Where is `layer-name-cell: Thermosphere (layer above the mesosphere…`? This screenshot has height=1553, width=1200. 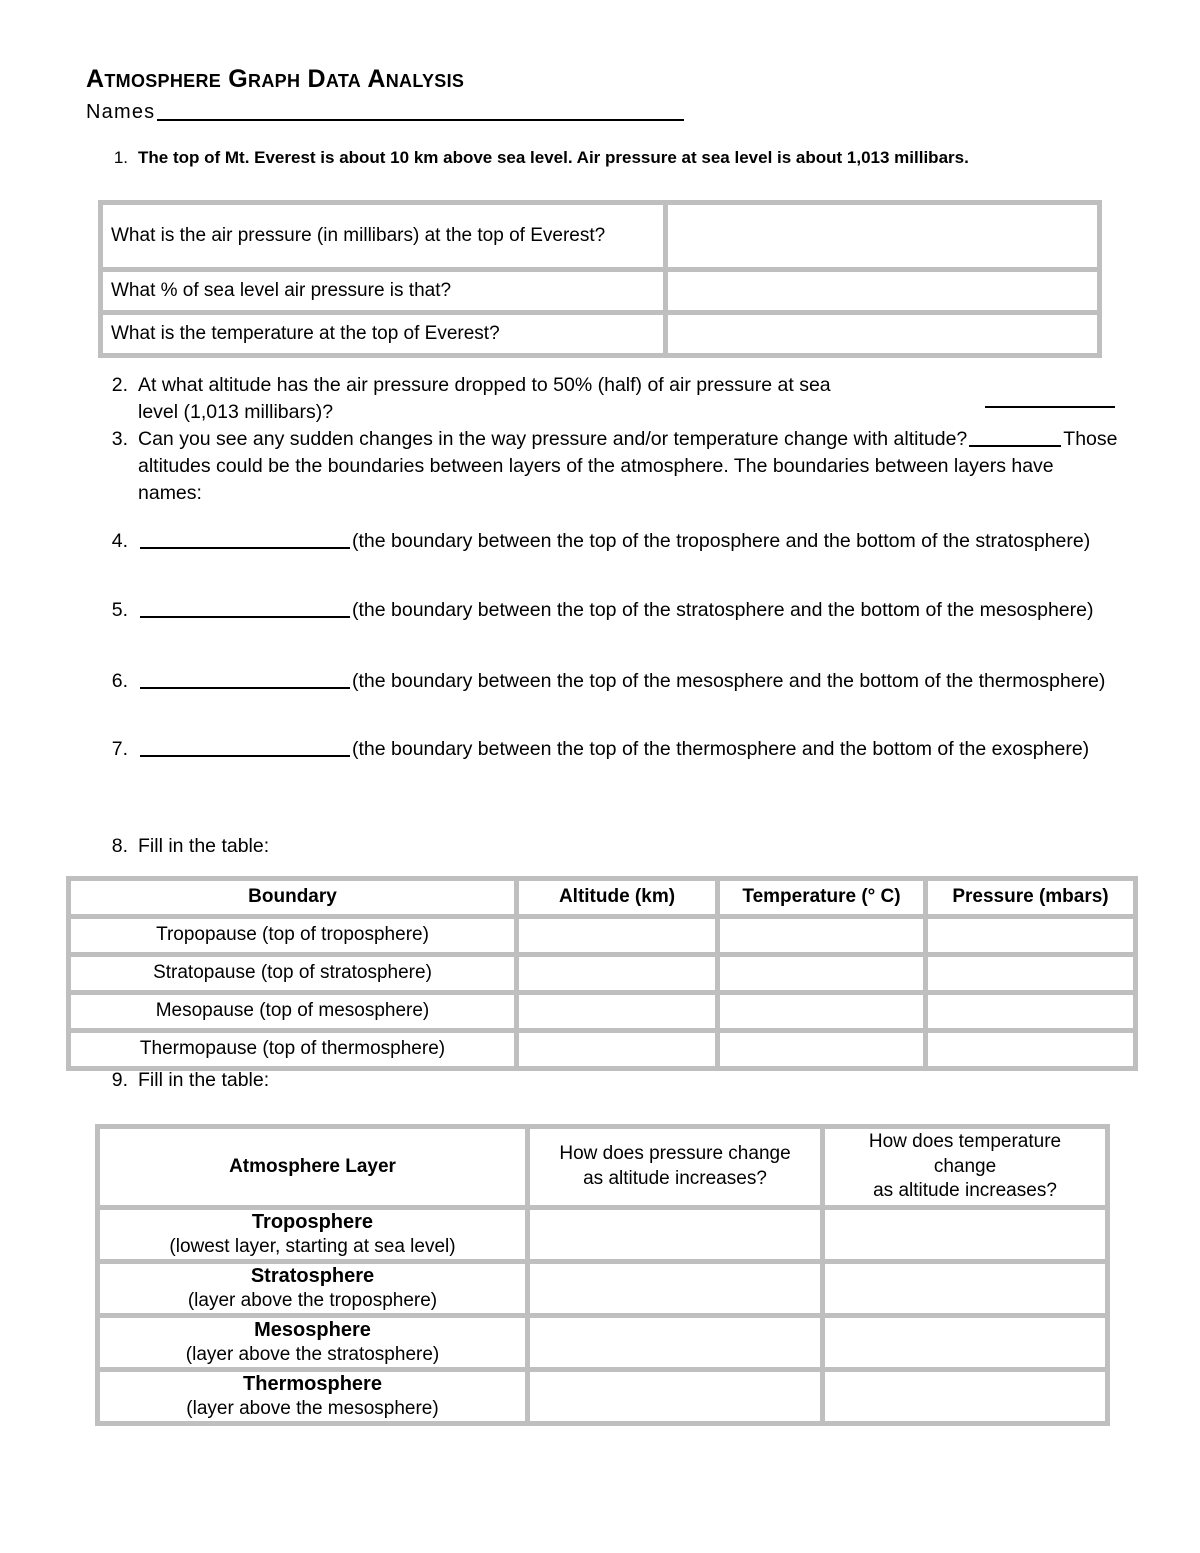 layer-name-cell: Thermosphere (layer above the mesosphere… is located at coordinates (312, 1396).